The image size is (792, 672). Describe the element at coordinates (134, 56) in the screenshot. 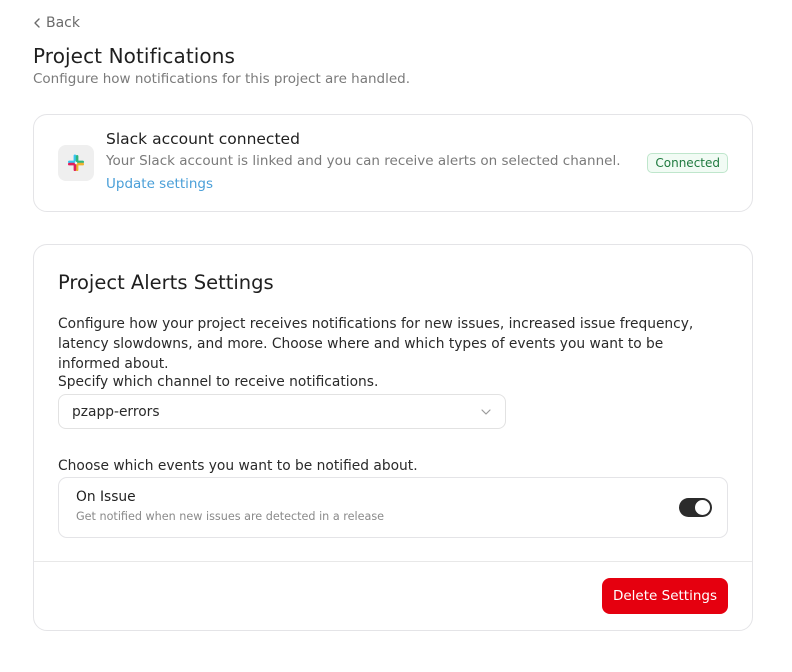

I see `page-title: Project Notifications` at that location.